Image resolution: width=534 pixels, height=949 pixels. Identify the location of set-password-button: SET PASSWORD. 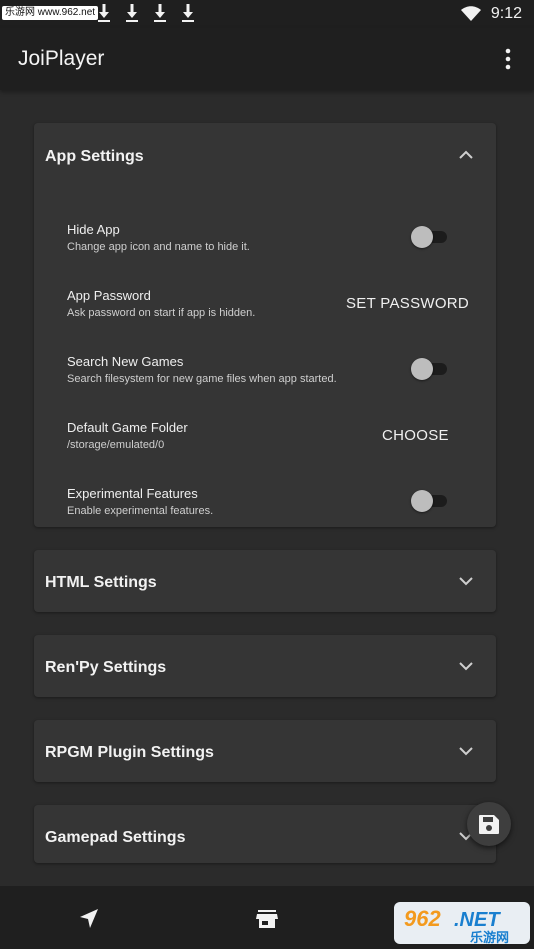
(407, 303).